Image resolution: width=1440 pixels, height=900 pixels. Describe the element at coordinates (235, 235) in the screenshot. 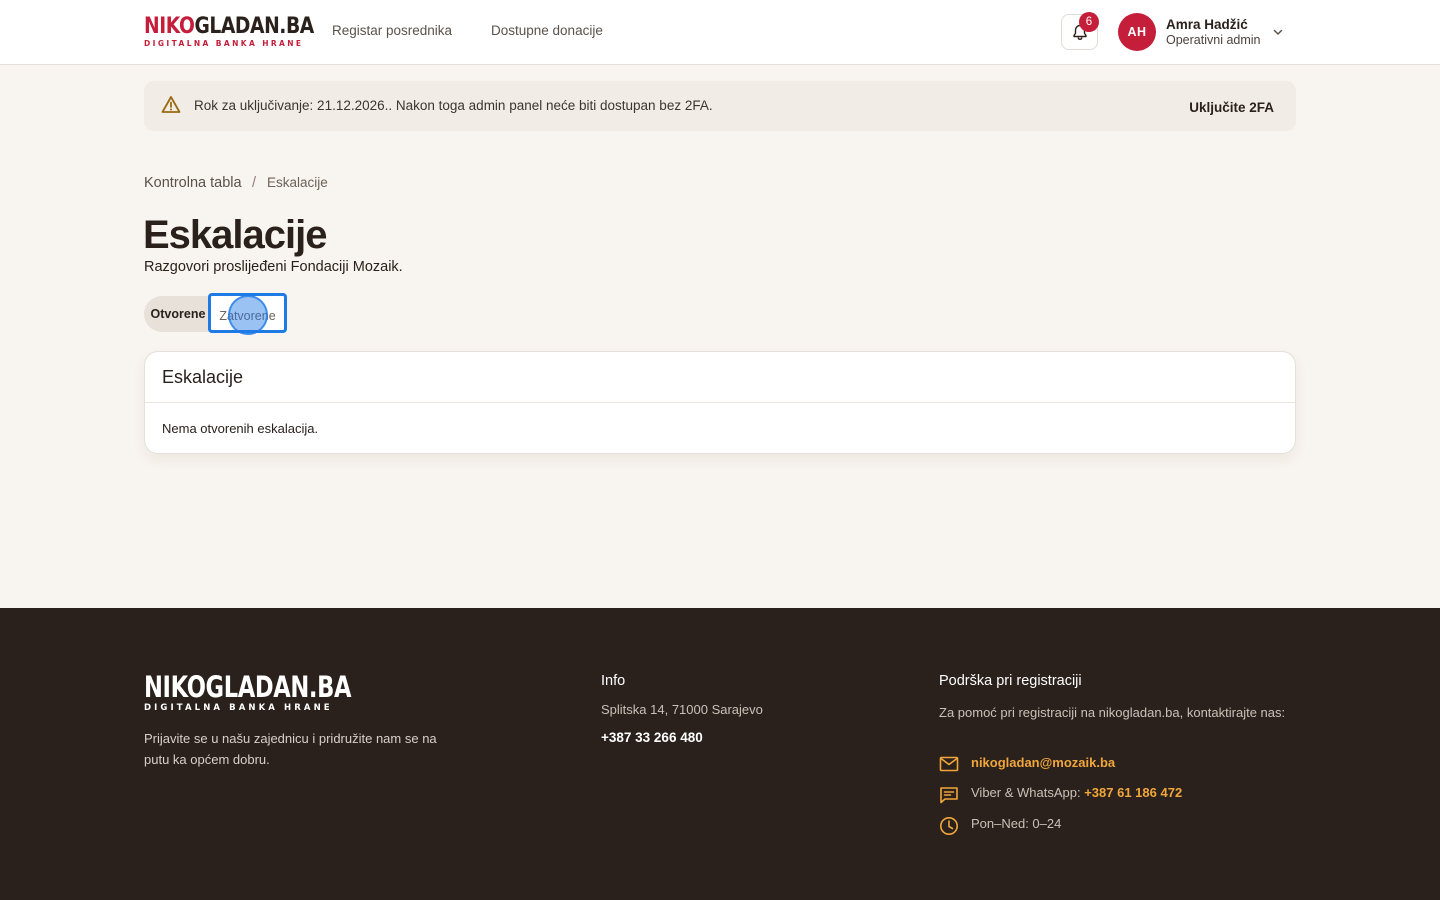

I see `page-title: Eskalacije` at that location.